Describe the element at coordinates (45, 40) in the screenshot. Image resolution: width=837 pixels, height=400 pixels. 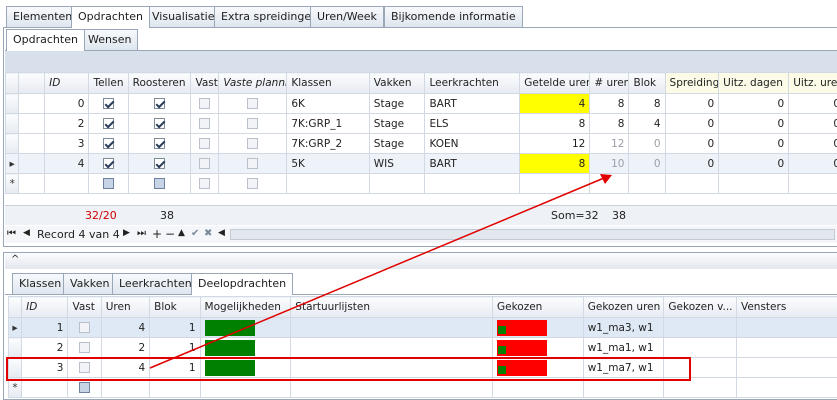
I see `tab-opdrachten-sub: Opdrachten` at that location.